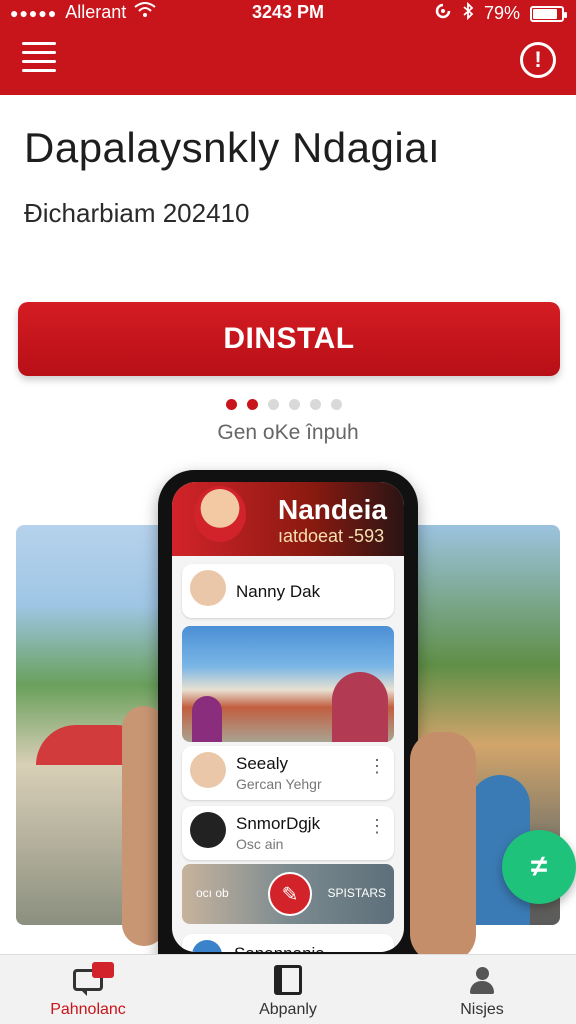  Describe the element at coordinates (88, 1009) in the screenshot. I see `nav-label: Pahnolanc` at that location.